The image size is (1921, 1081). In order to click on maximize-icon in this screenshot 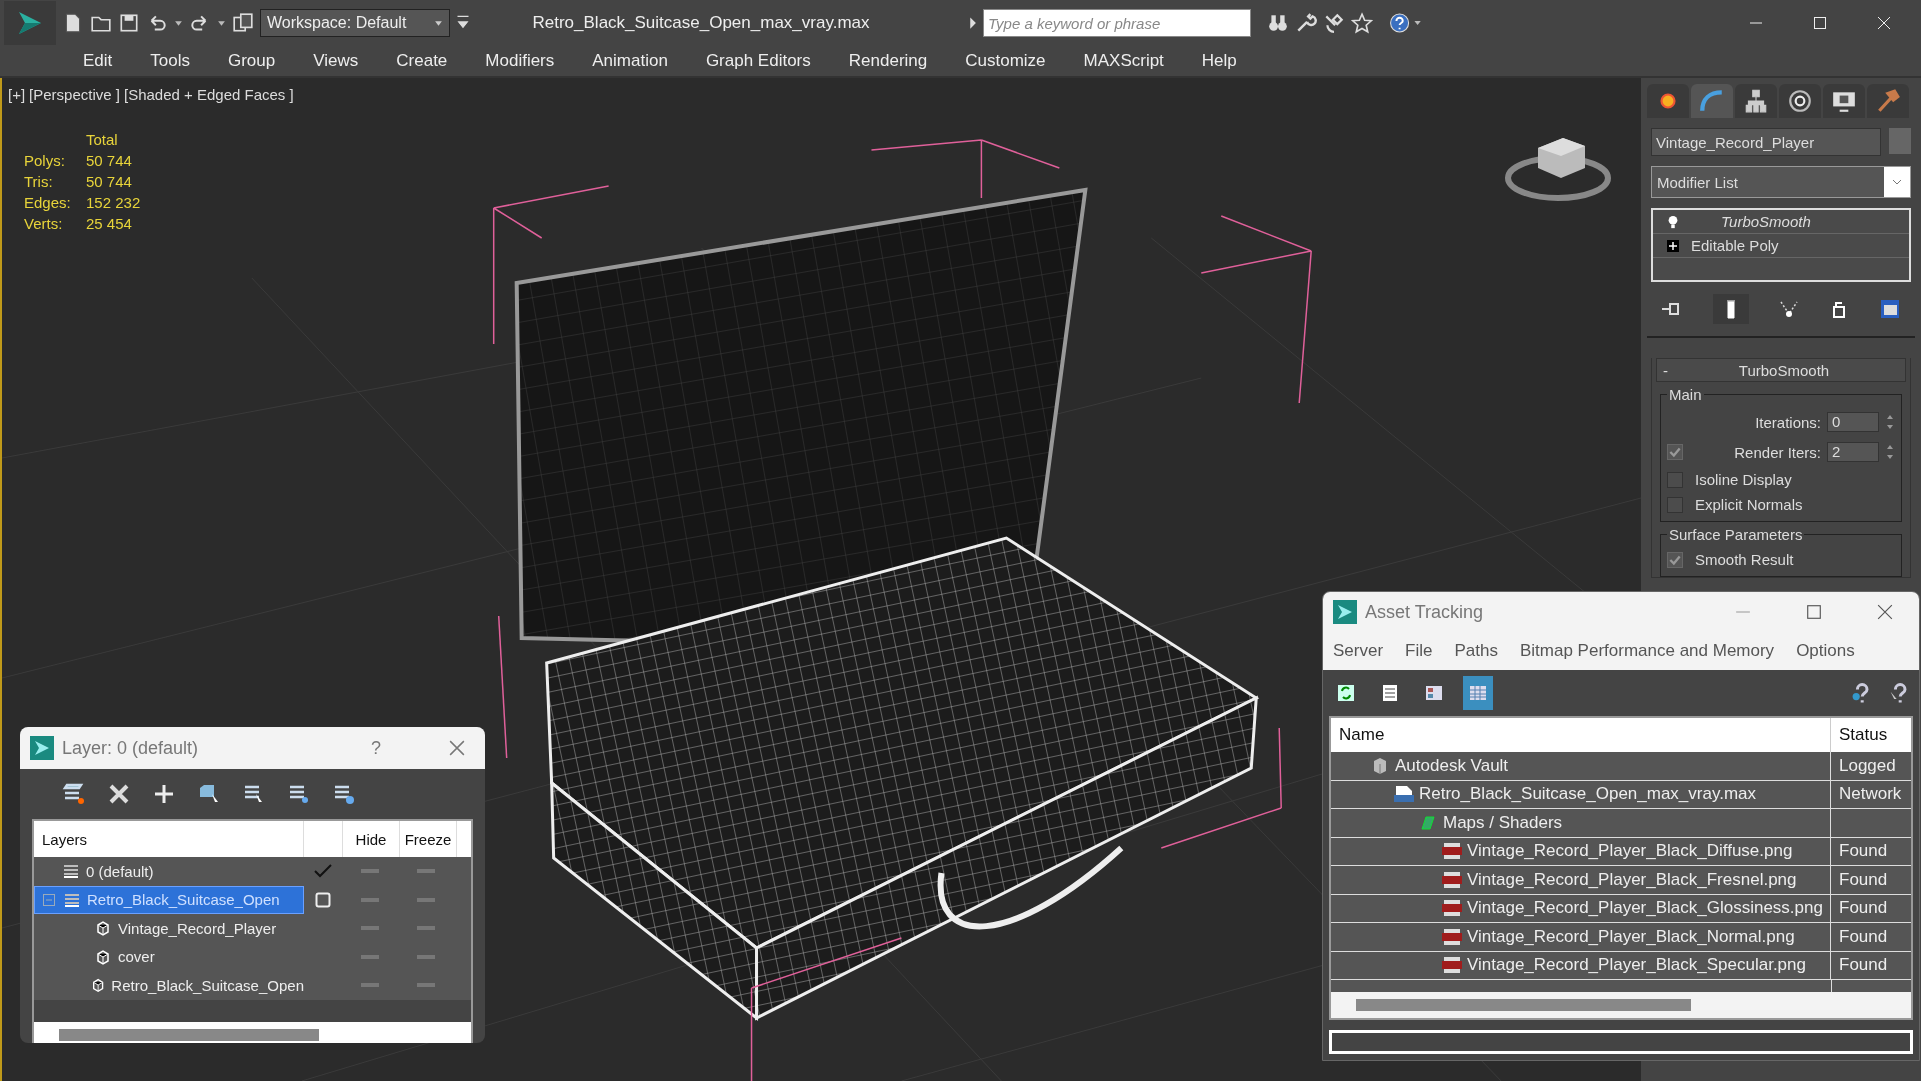, I will do `click(1814, 612)`.